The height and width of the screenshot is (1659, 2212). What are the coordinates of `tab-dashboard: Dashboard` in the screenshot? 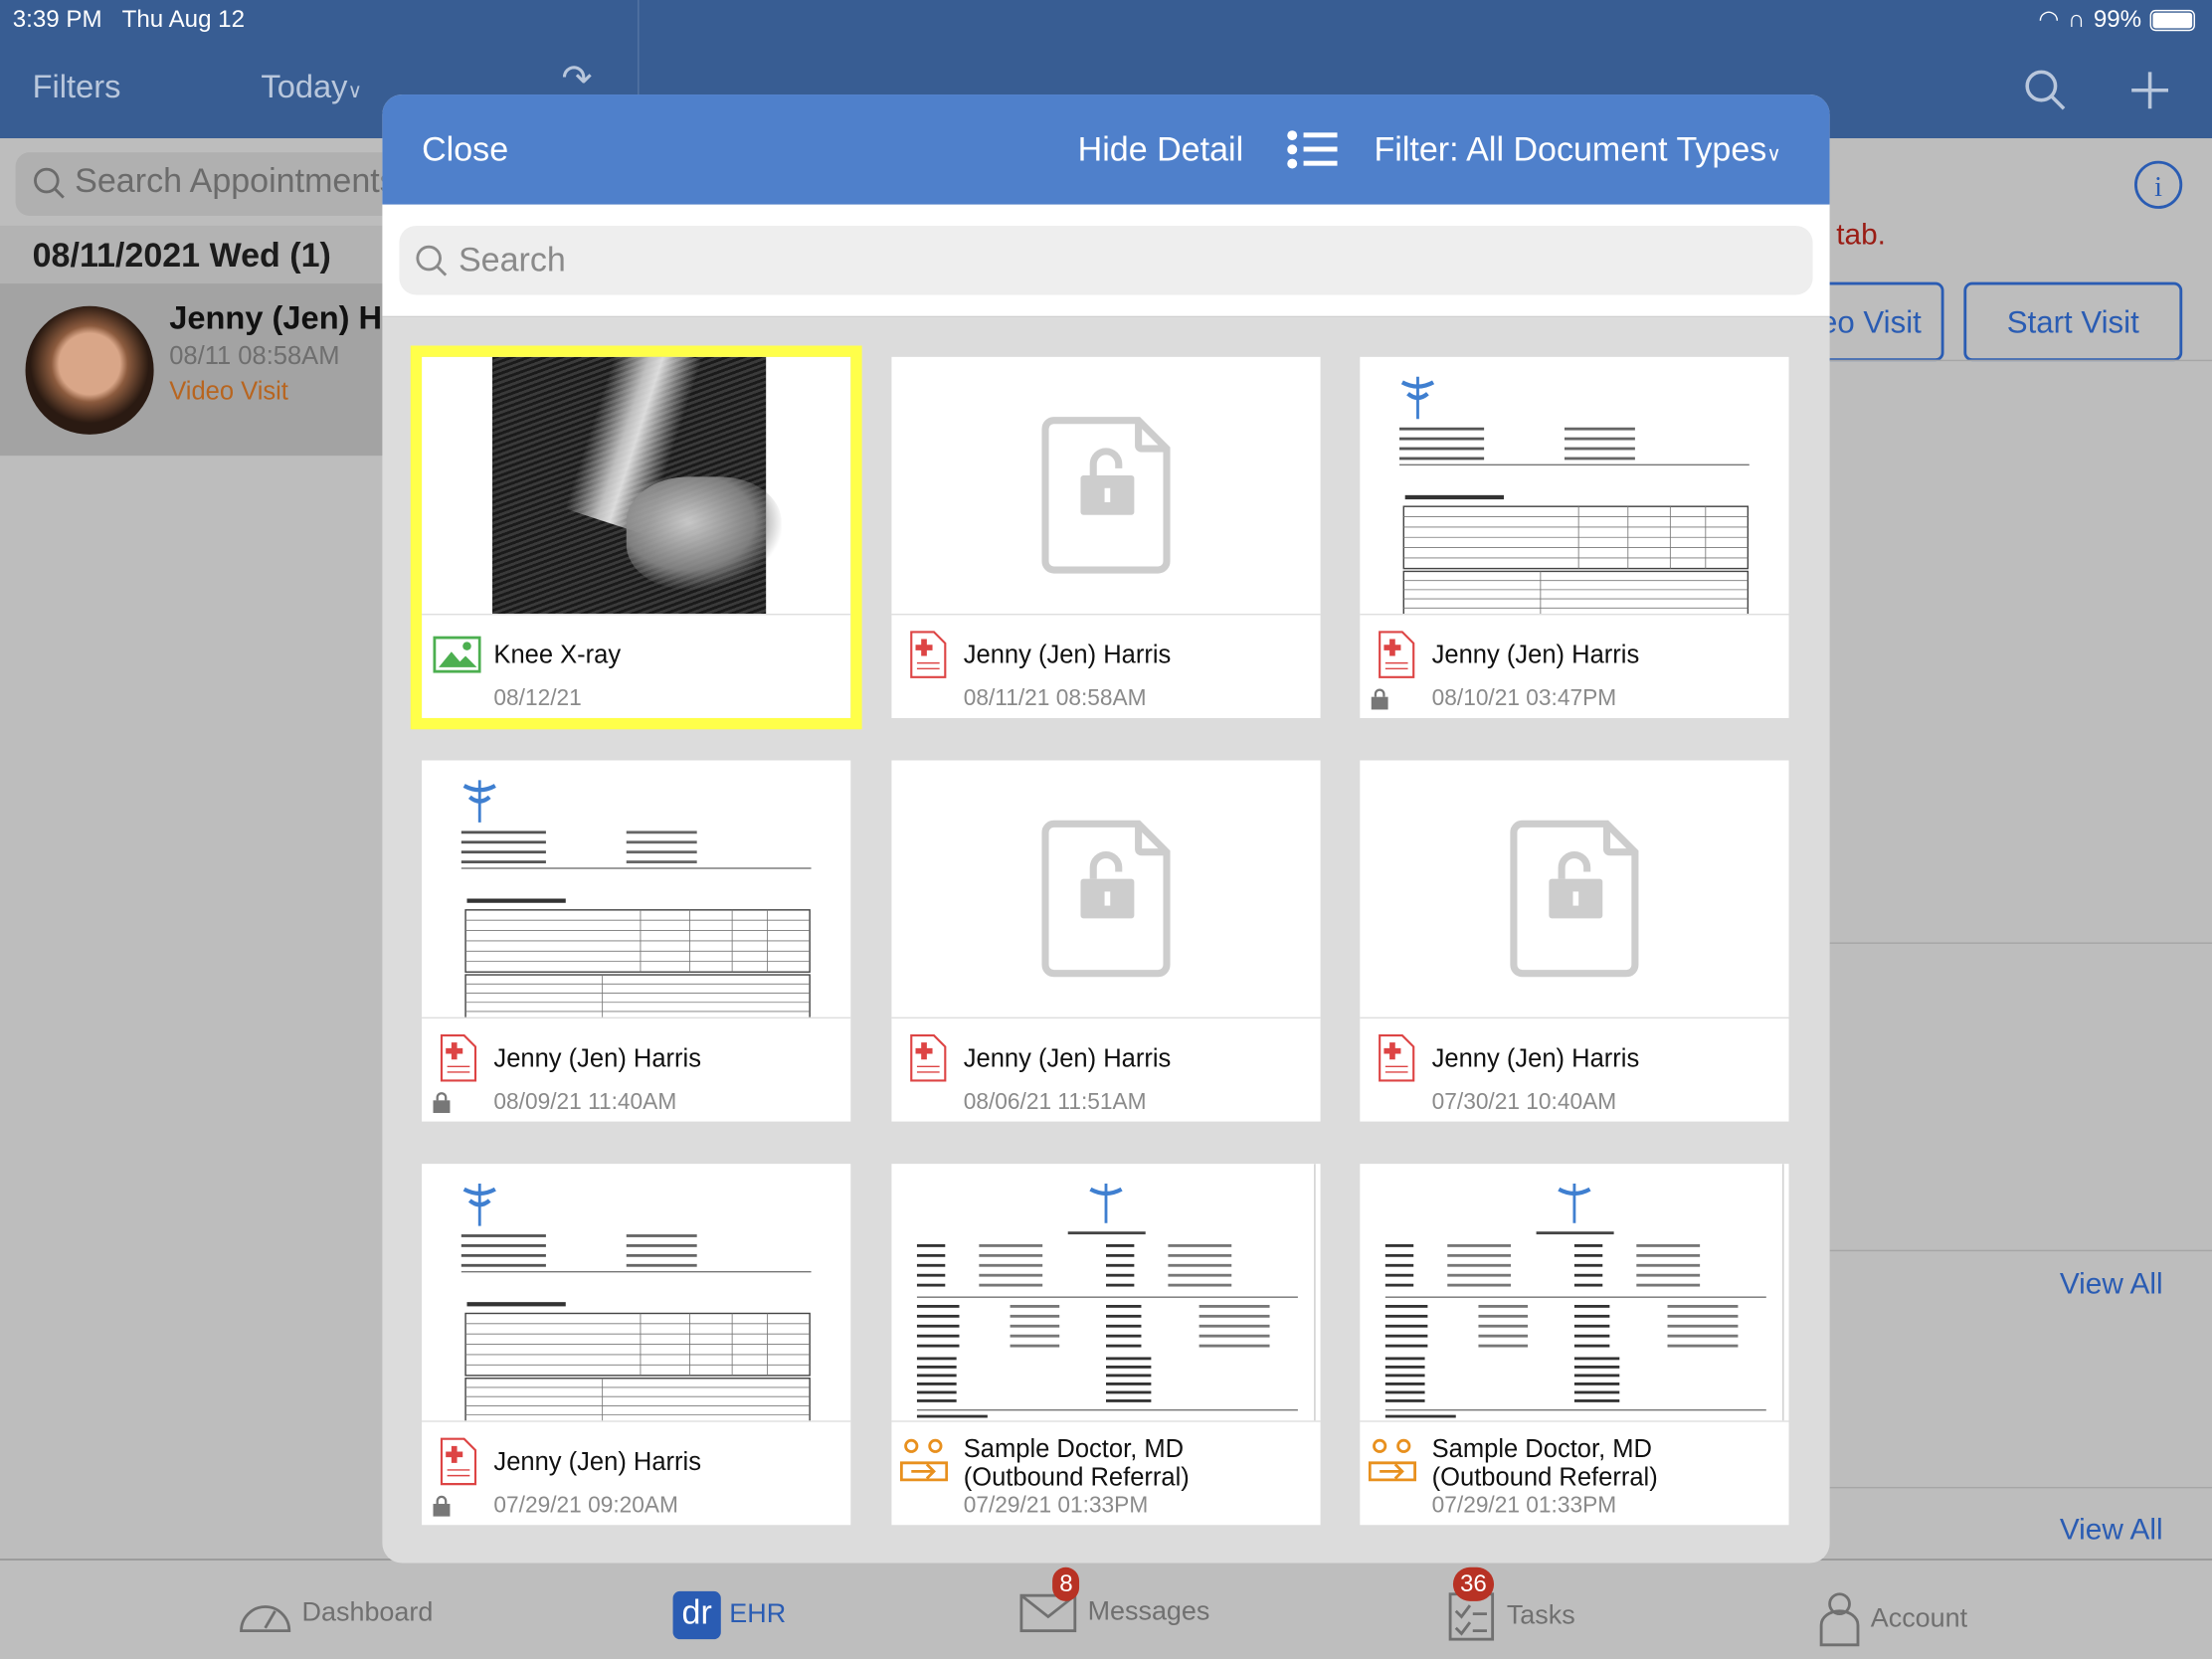 It's located at (335, 1613).